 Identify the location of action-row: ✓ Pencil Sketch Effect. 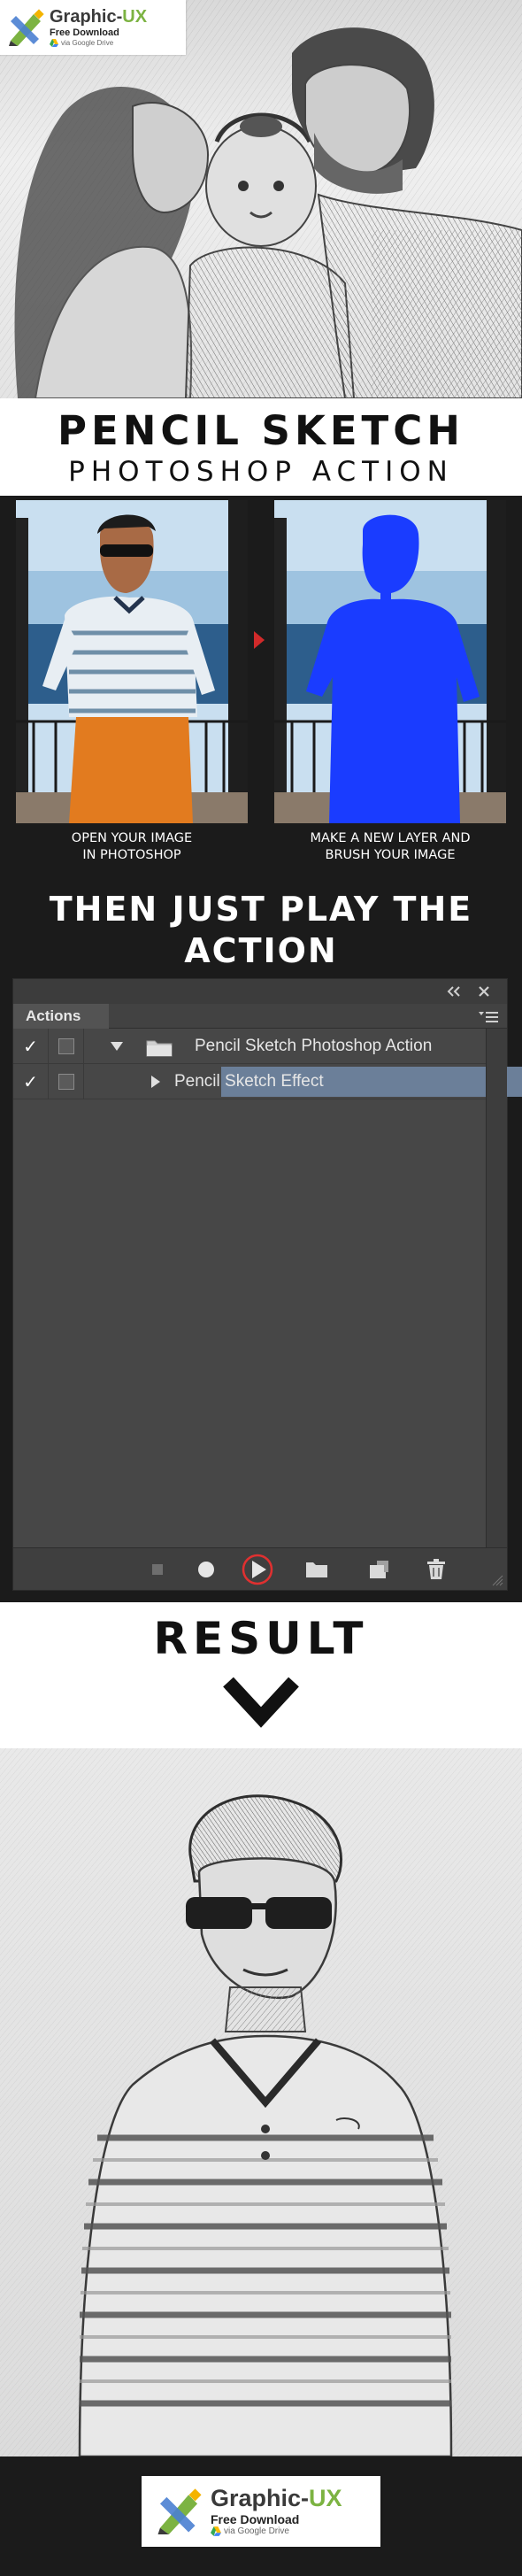
(267, 1081).